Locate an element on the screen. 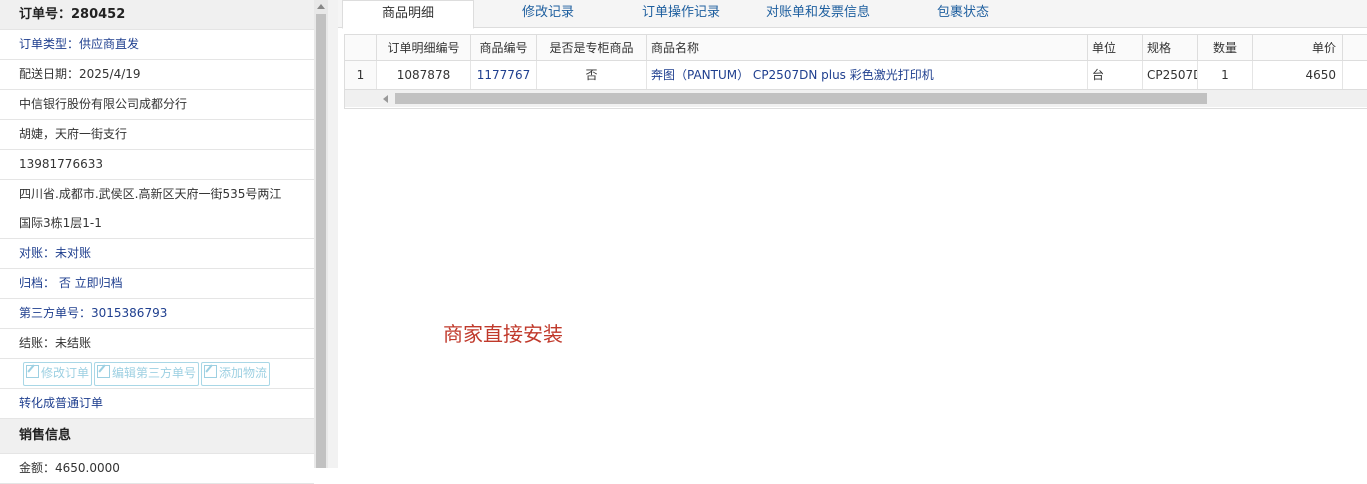  splitter is located at coordinates (333, 234).